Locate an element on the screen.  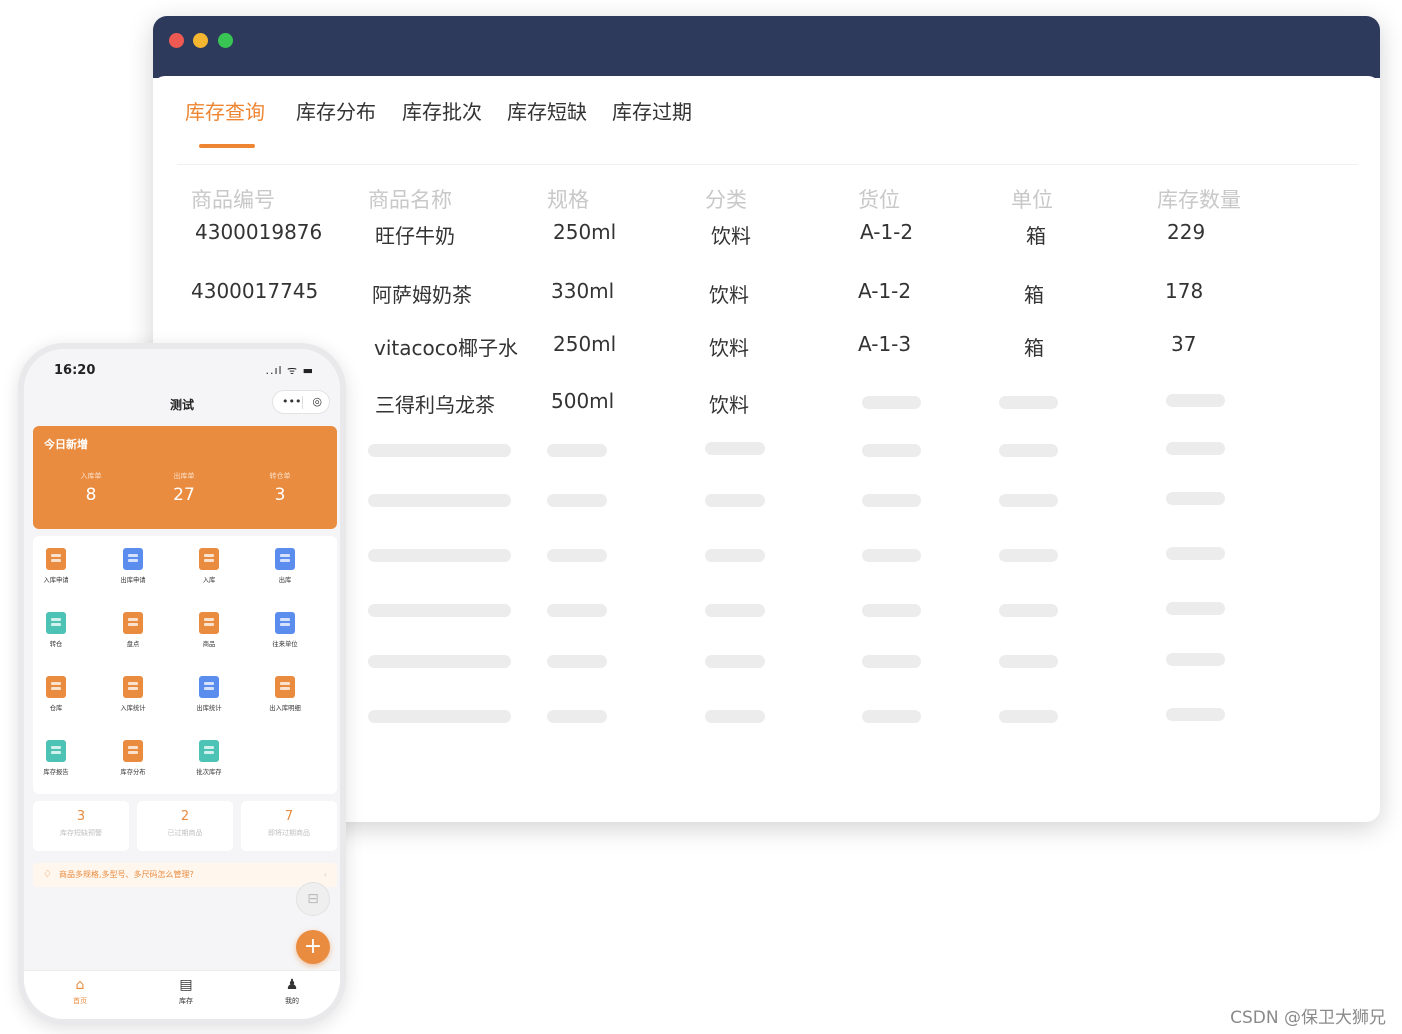
grid-item-label: 商品 is located at coordinates (209, 644).